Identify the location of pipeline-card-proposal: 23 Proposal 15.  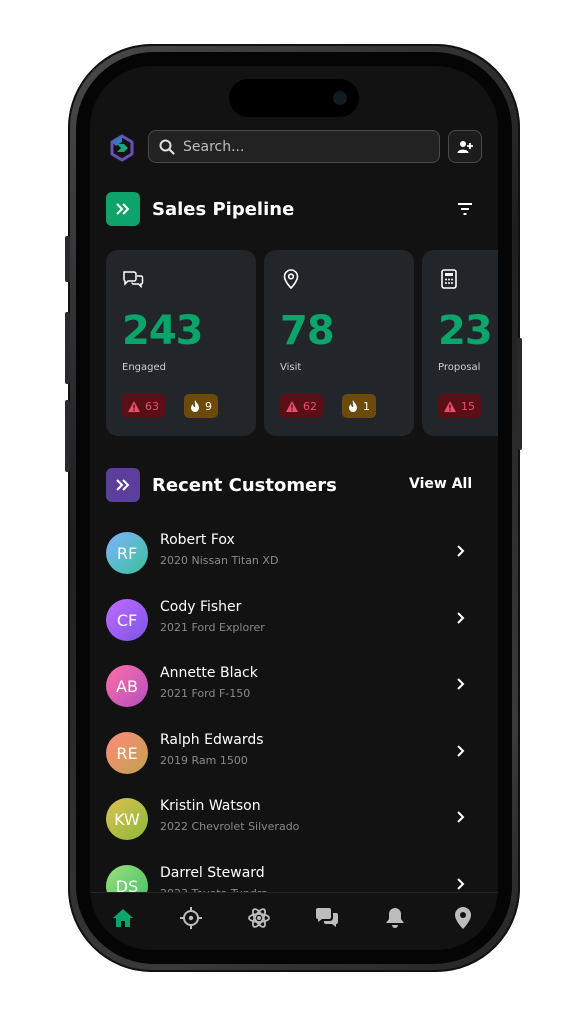
(460, 343).